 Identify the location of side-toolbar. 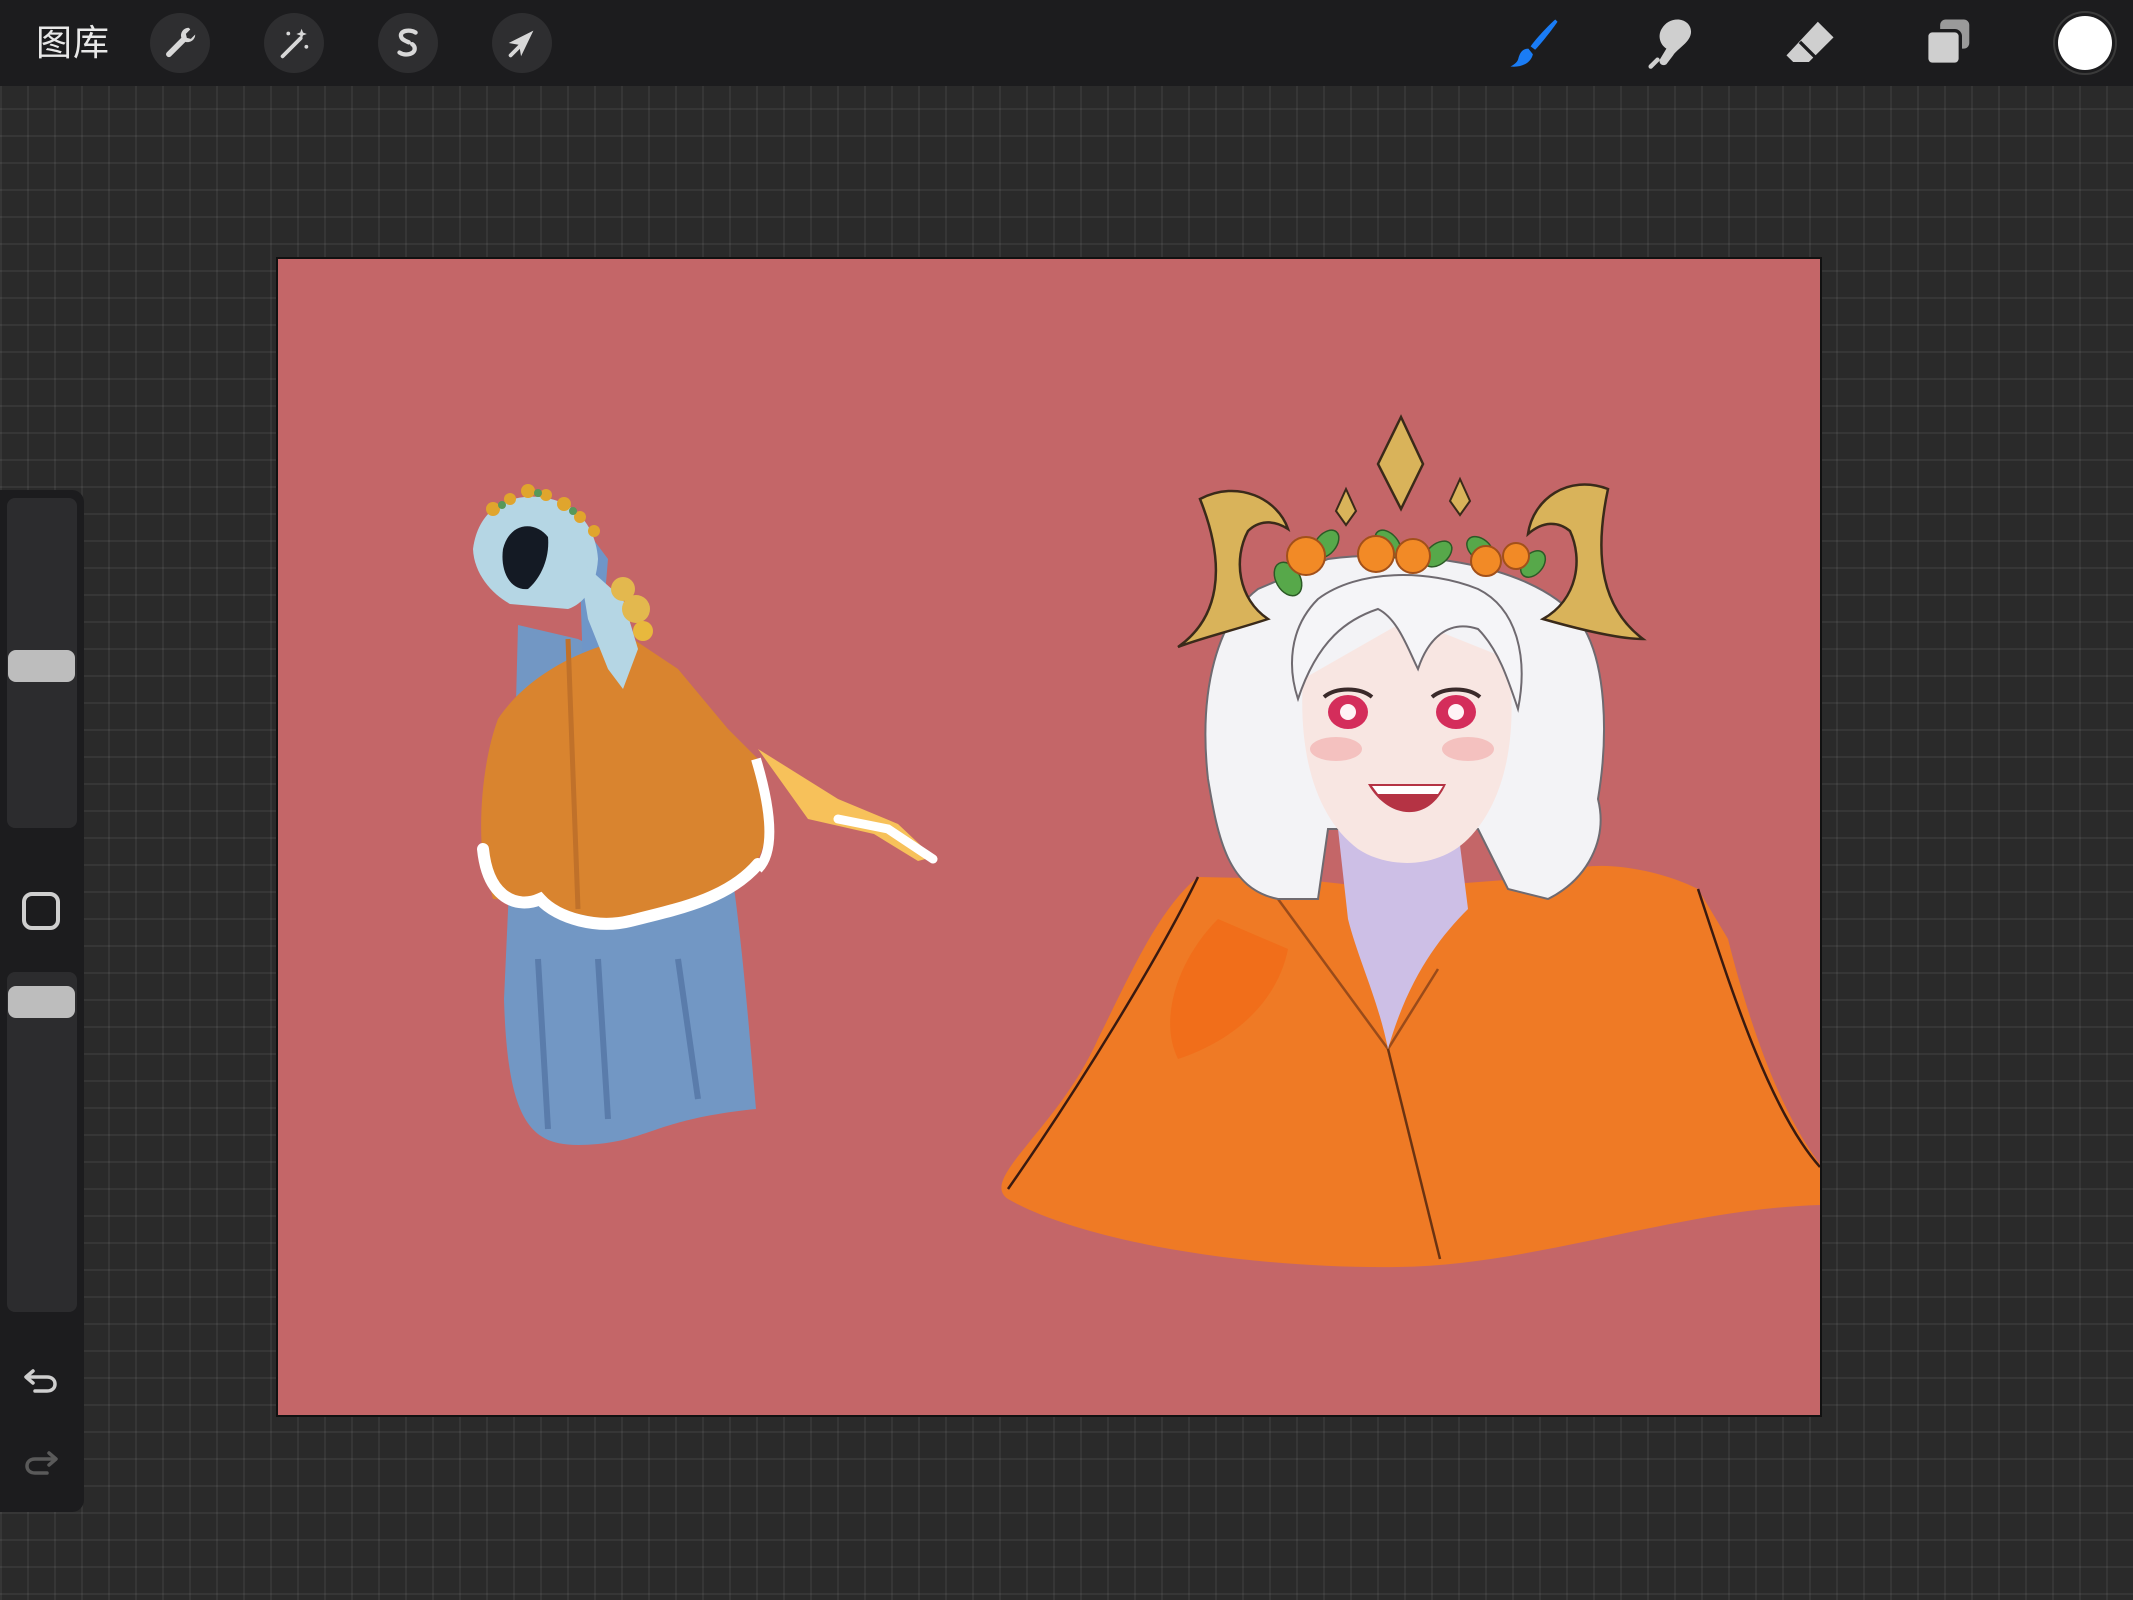
(42, 1001).